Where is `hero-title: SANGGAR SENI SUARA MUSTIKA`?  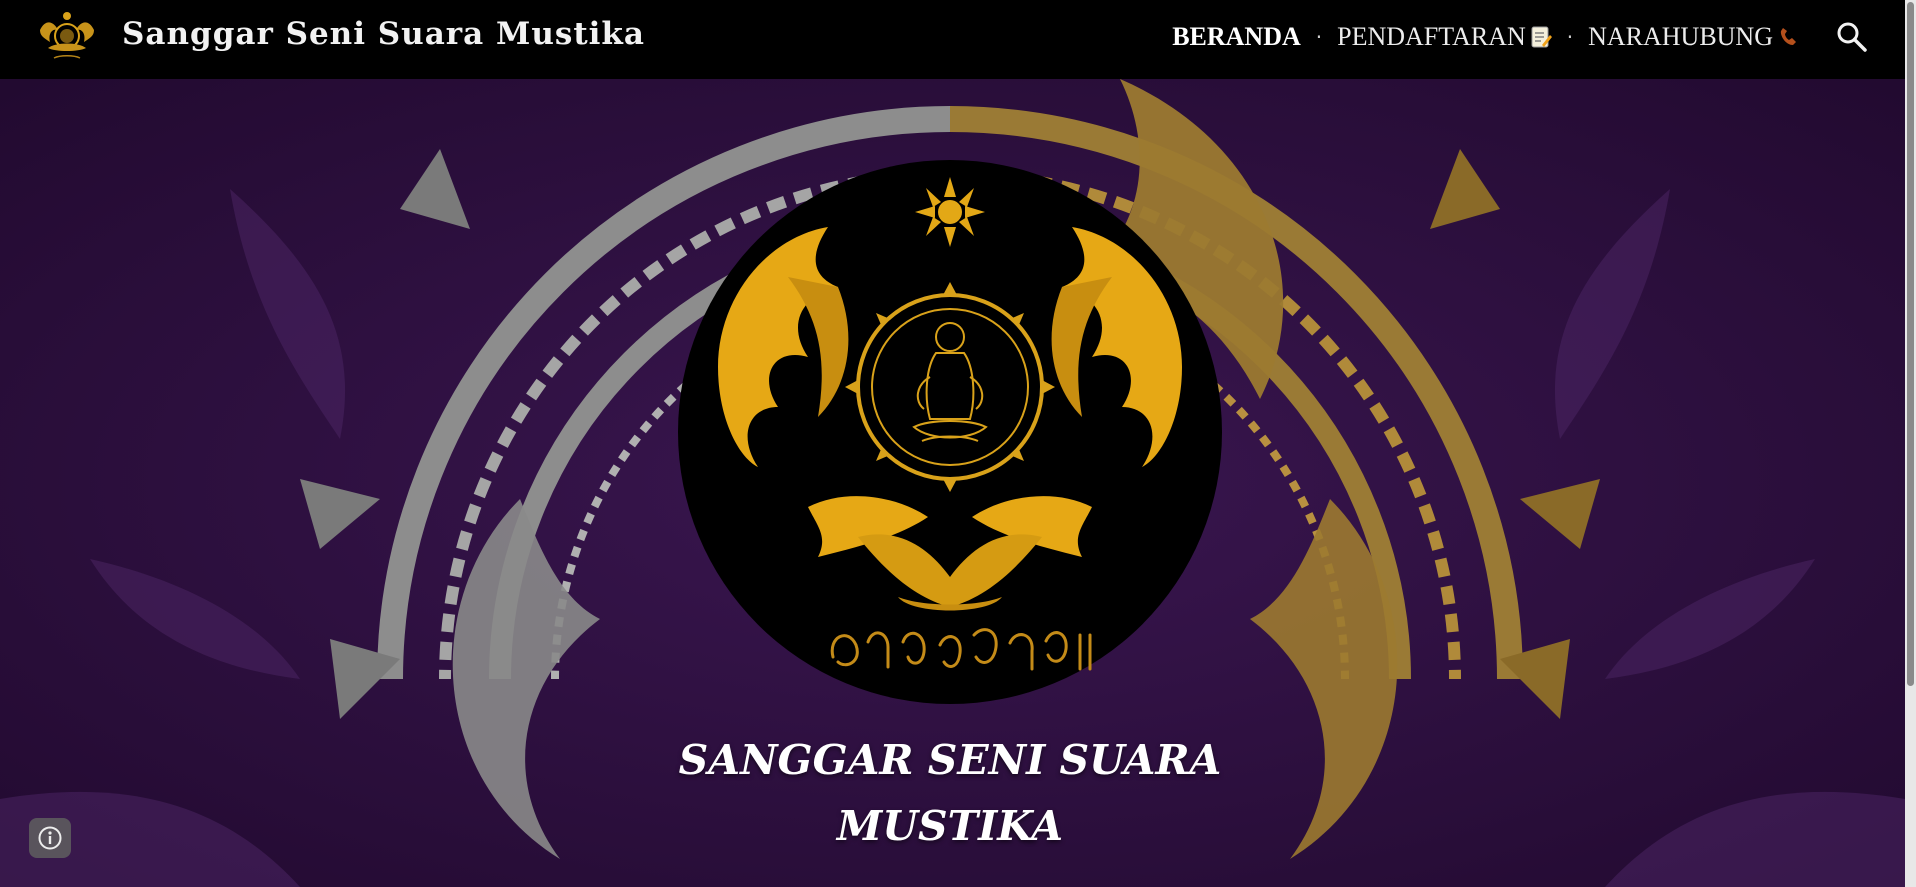
hero-title: SANGGAR SENI SUARA MUSTIKA is located at coordinates (950, 793).